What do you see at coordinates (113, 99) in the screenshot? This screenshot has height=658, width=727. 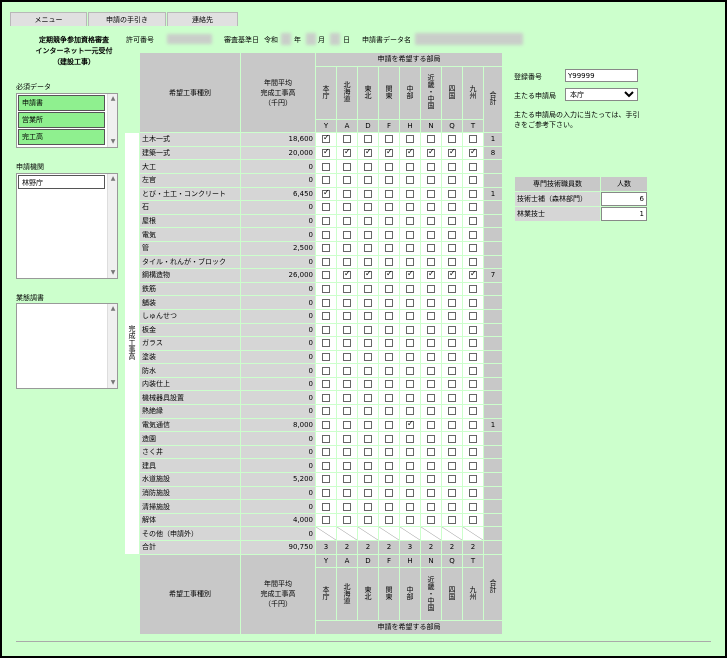 I see `scroll-up-icon: ▲` at bounding box center [113, 99].